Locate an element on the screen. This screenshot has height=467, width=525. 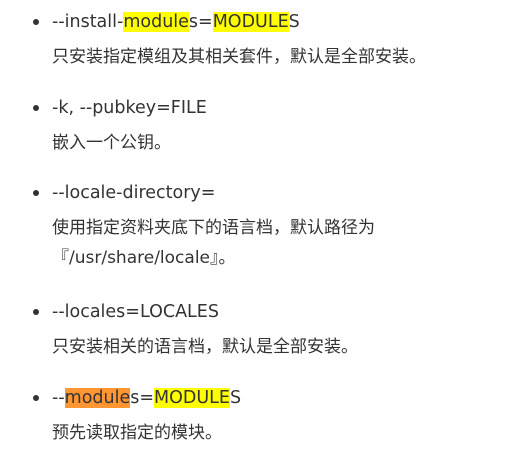
option-description: 预先读取指定的模块。 is located at coordinates (137, 433).